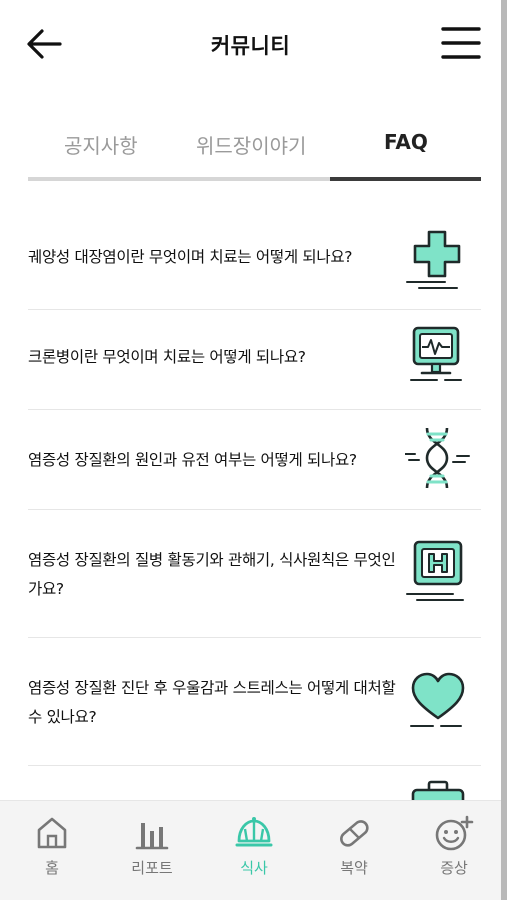 This screenshot has width=507, height=900. What do you see at coordinates (212, 574) in the screenshot?
I see `faq-question: 염증성 장질환의 질병 활동기와 관해기, 식사원칙은 무엇인가요?` at bounding box center [212, 574].